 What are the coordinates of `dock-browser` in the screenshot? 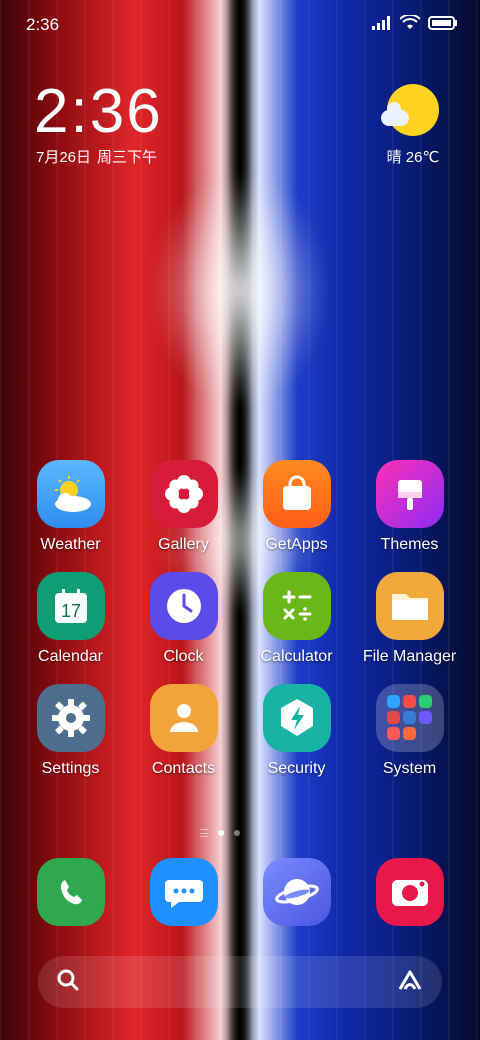 It's located at (296, 892).